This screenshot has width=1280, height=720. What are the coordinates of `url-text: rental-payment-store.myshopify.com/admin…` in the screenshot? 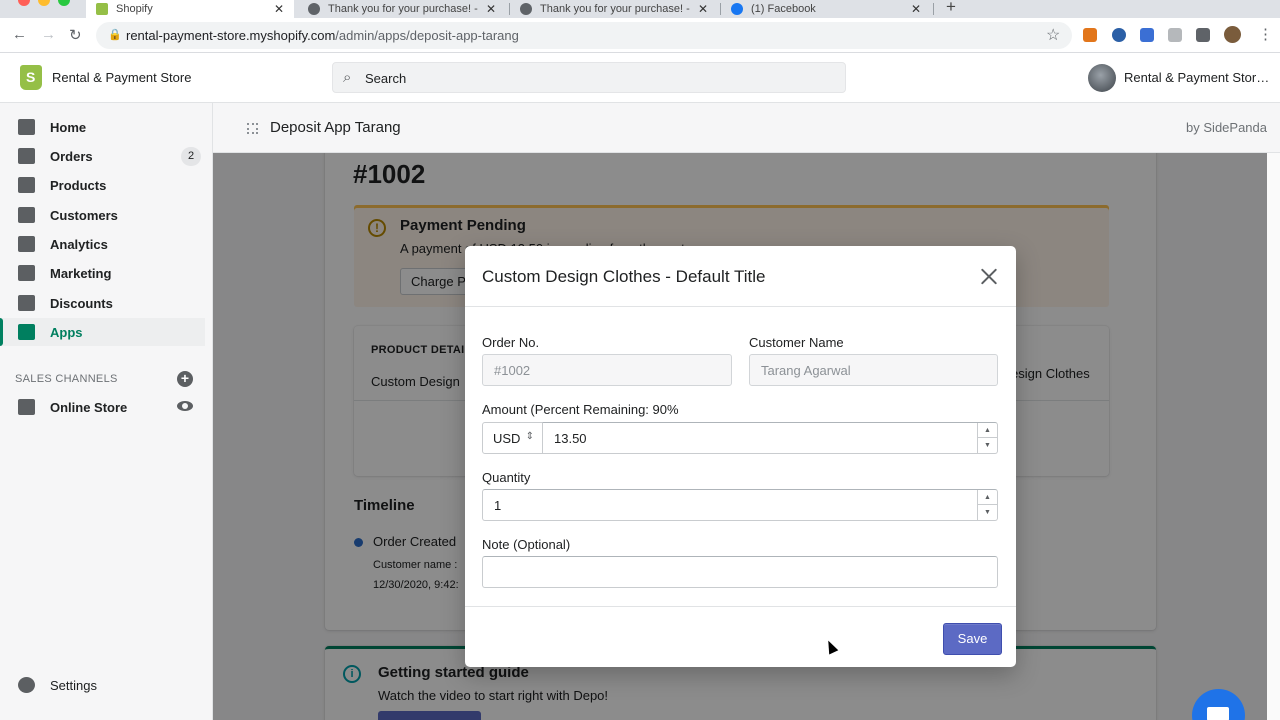 It's located at (322, 35).